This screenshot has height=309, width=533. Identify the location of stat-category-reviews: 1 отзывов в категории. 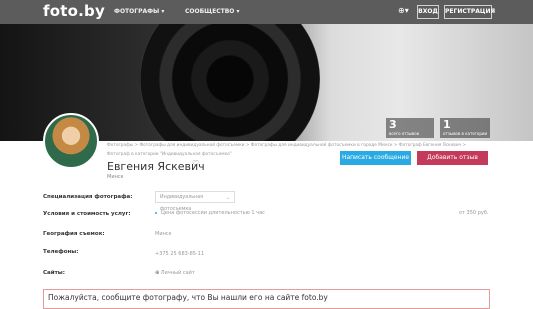
(465, 128).